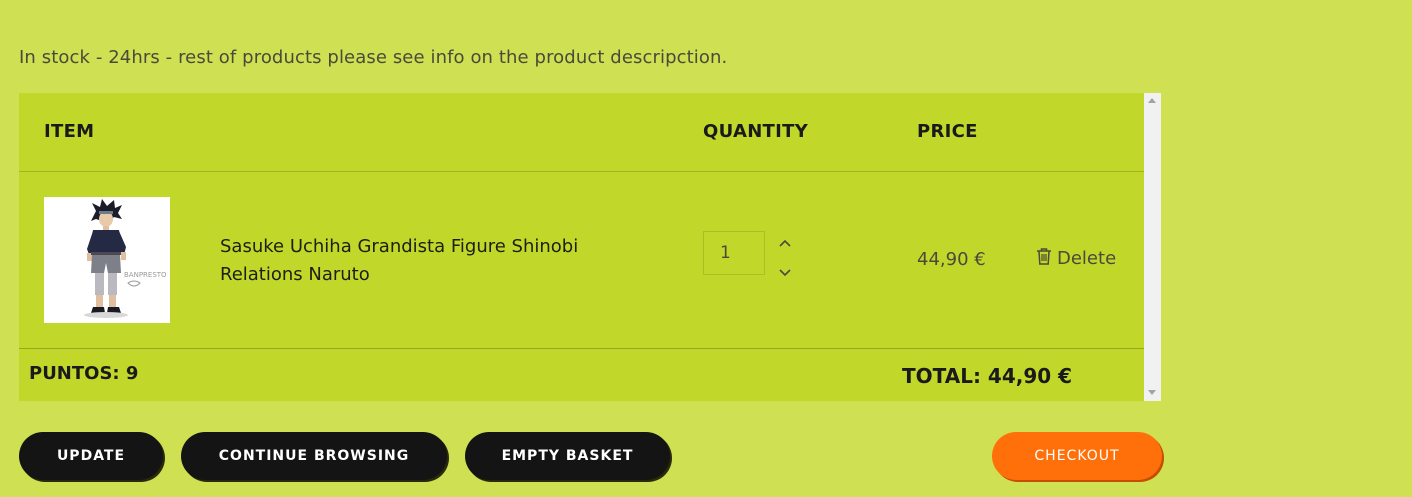 This screenshot has width=1412, height=497. Describe the element at coordinates (69, 131) in the screenshot. I see `column-header-item: ITEM` at that location.